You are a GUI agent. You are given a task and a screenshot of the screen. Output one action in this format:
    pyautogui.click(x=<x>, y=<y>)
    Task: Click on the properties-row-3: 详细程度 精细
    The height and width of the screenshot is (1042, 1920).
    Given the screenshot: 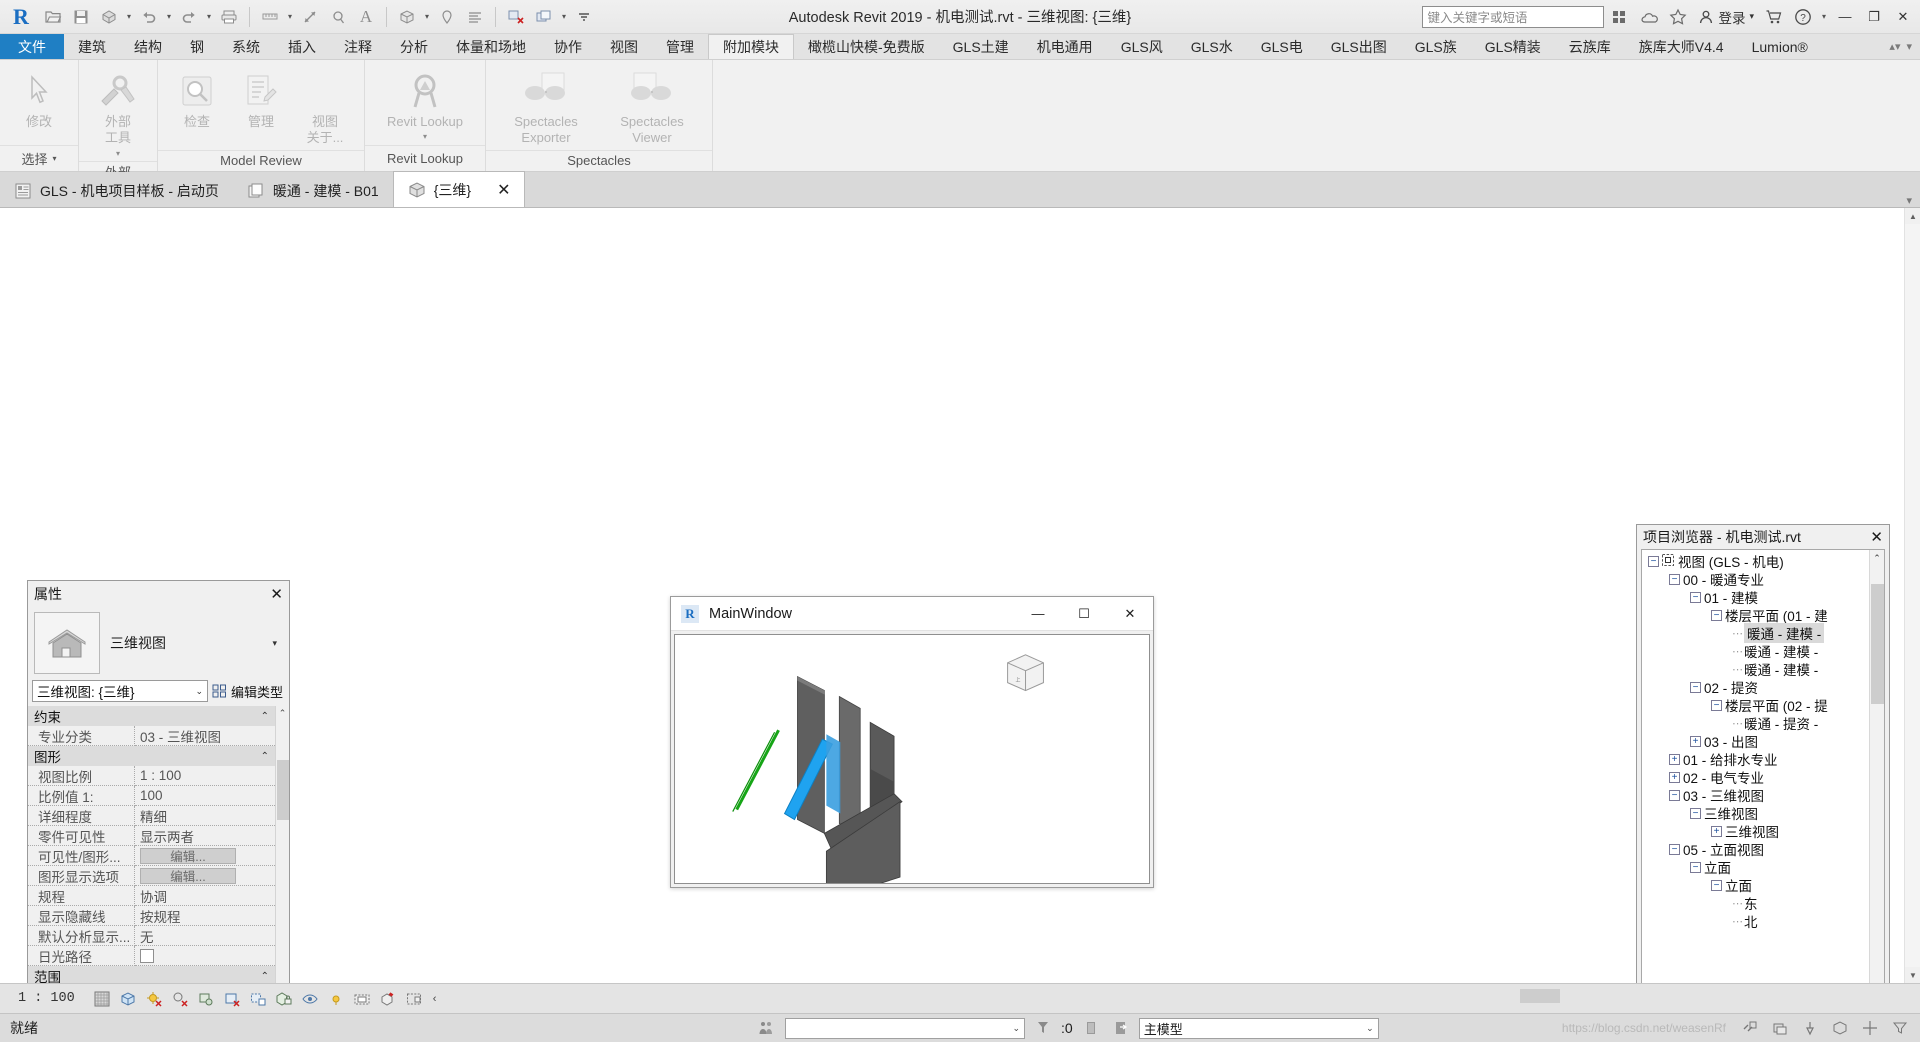 What is the action you would take?
    pyautogui.click(x=151, y=816)
    